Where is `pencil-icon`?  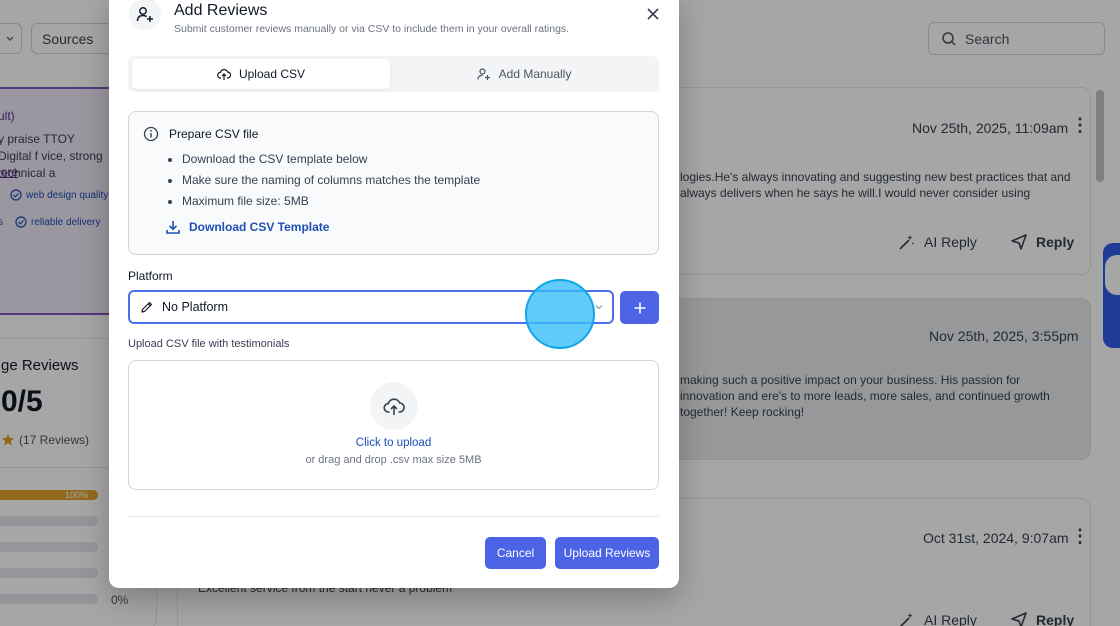 pencil-icon is located at coordinates (147, 307).